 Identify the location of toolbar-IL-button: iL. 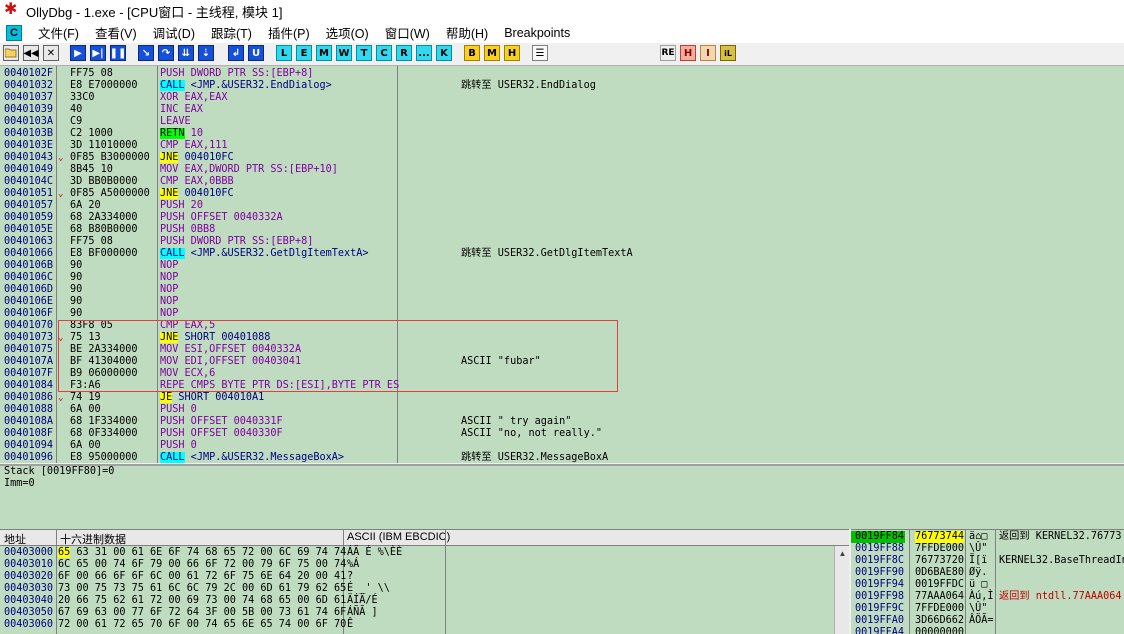
(728, 53).